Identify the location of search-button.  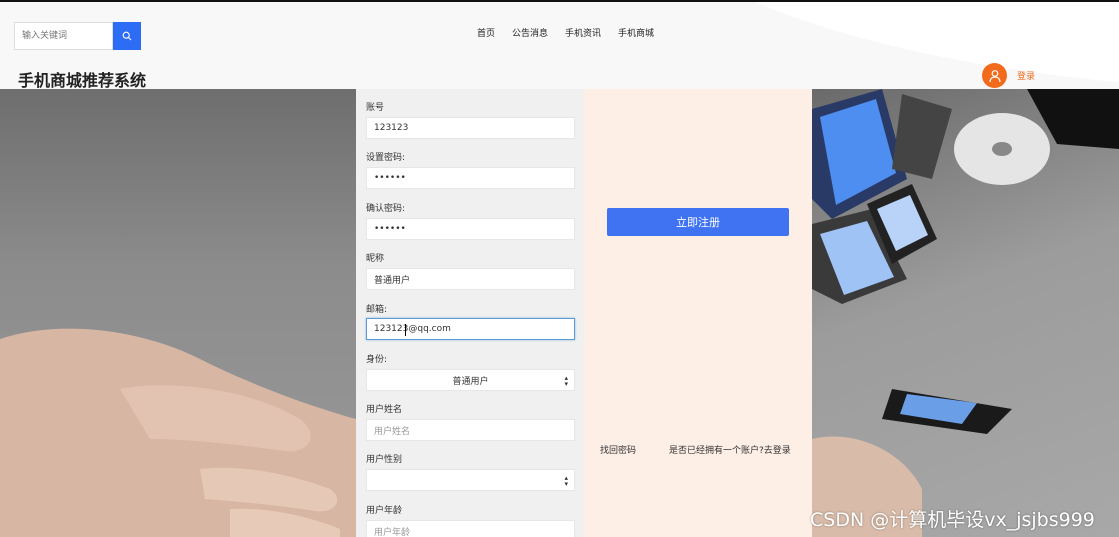
(127, 36).